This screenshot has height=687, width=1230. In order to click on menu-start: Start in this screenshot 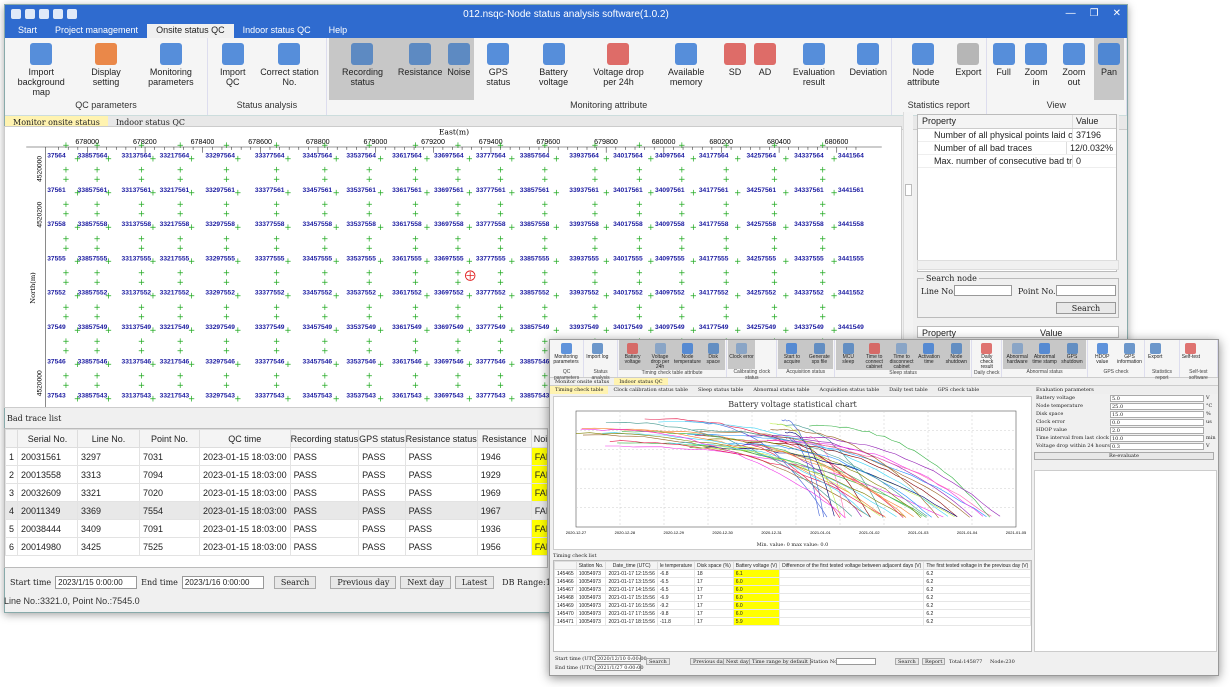, I will do `click(27, 31)`.